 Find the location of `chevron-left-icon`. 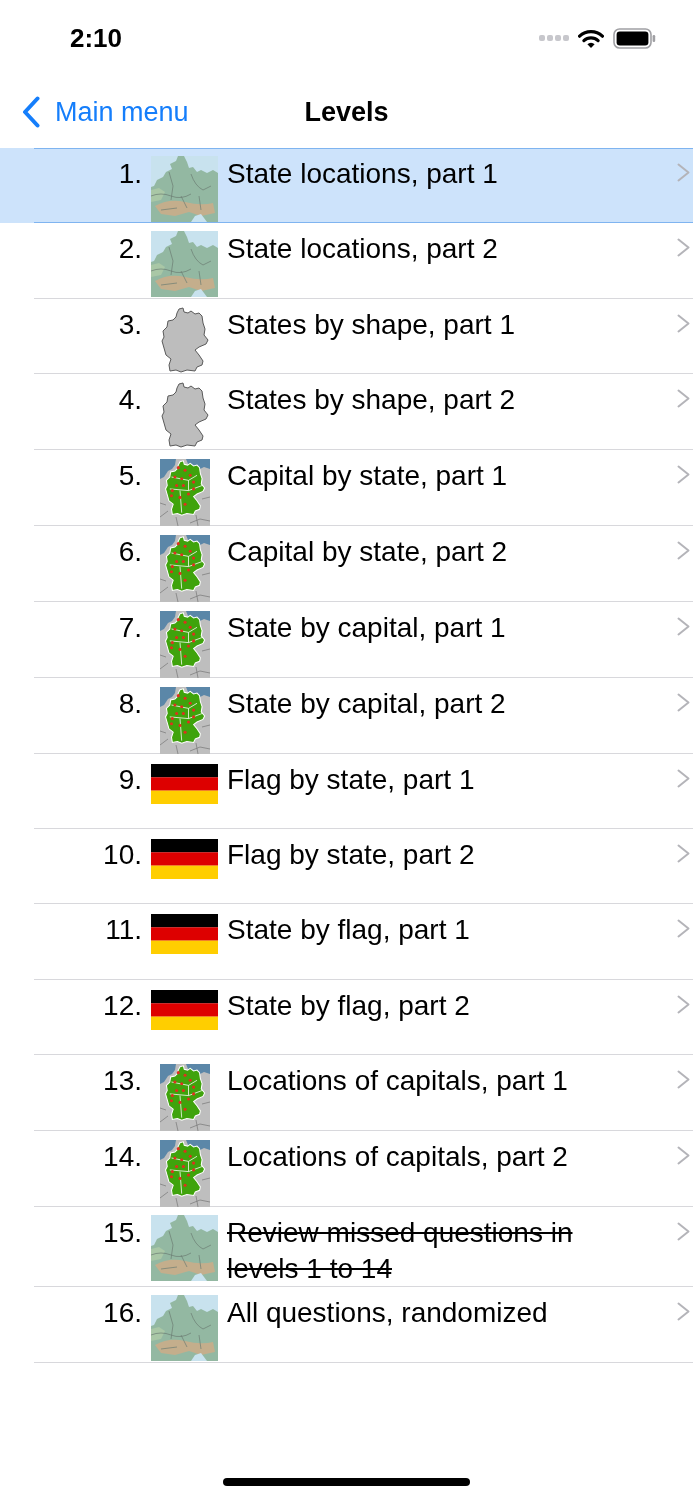

chevron-left-icon is located at coordinates (31, 112).